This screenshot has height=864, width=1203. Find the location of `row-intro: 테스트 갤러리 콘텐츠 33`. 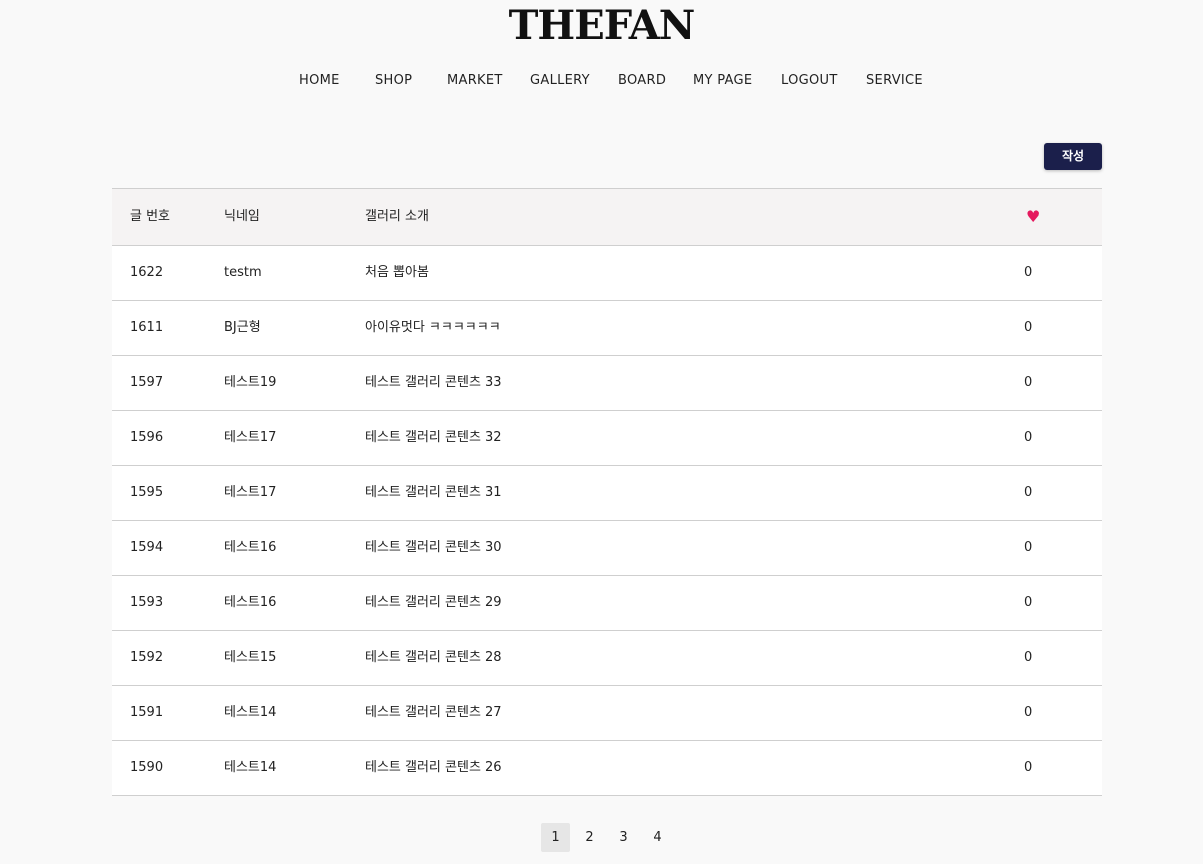

row-intro: 테스트 갤러리 콘텐츠 33 is located at coordinates (433, 383).